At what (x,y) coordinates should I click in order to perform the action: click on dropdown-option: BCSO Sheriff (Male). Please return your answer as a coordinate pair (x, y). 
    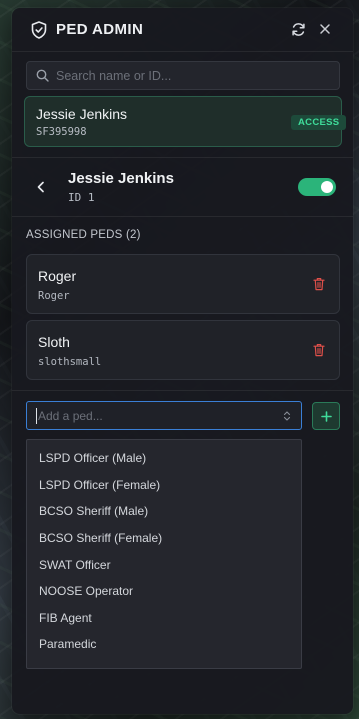
    Looking at the image, I should click on (164, 511).